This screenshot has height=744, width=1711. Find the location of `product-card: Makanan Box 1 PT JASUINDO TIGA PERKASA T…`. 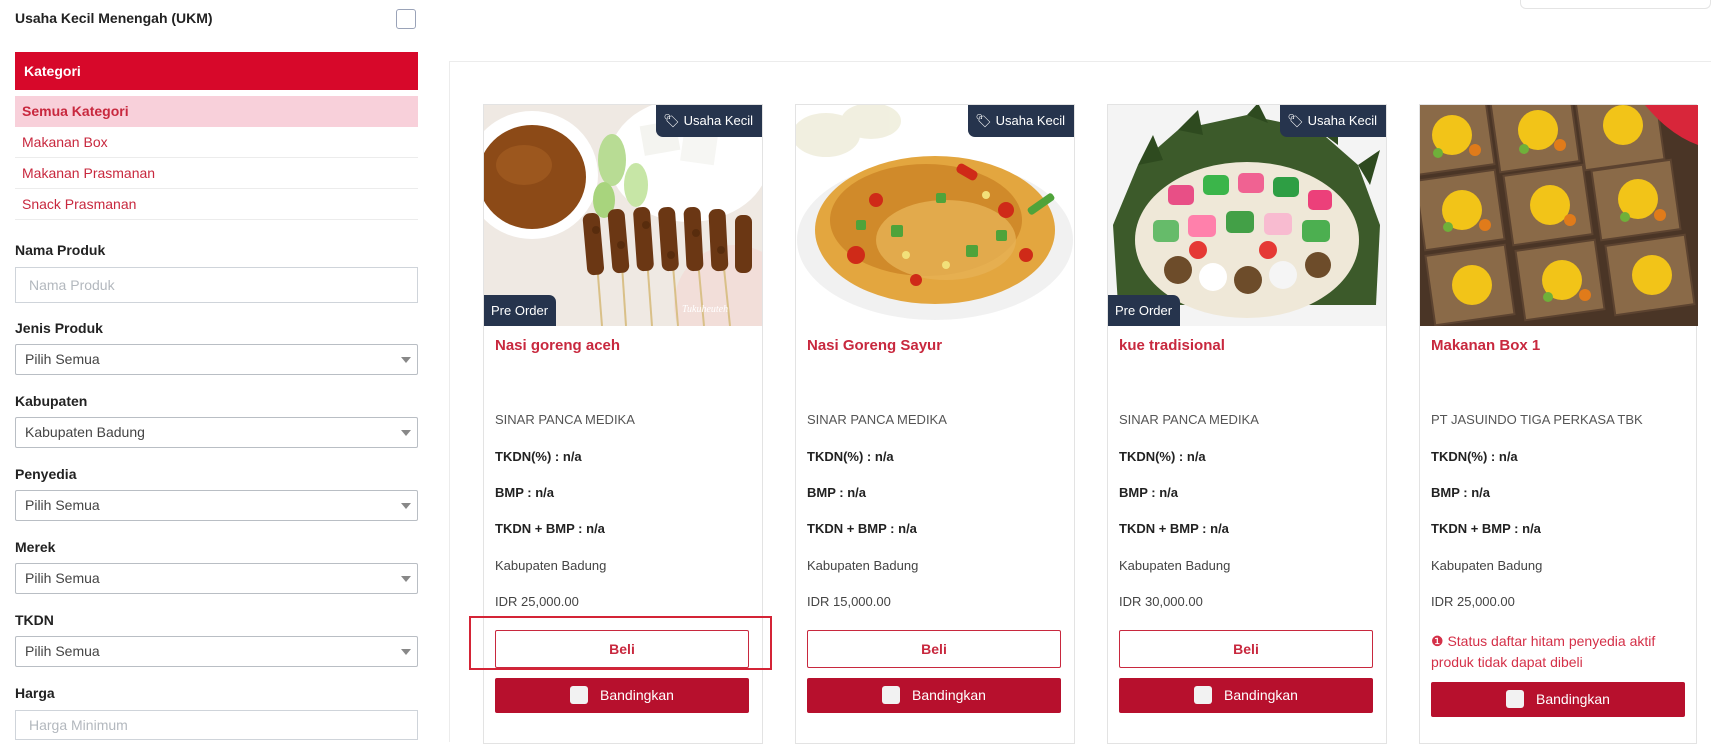

product-card: Makanan Box 1 PT JASUINDO TIGA PERKASA T… is located at coordinates (1558, 424).